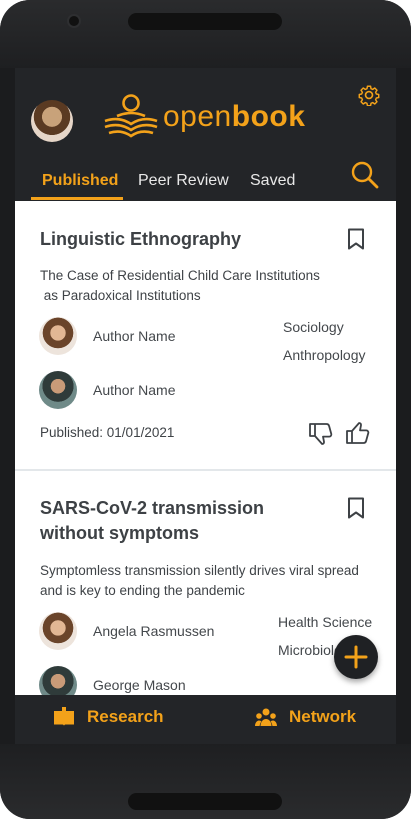  Describe the element at coordinates (77, 198) in the screenshot. I see `active-tab-indicator` at that location.